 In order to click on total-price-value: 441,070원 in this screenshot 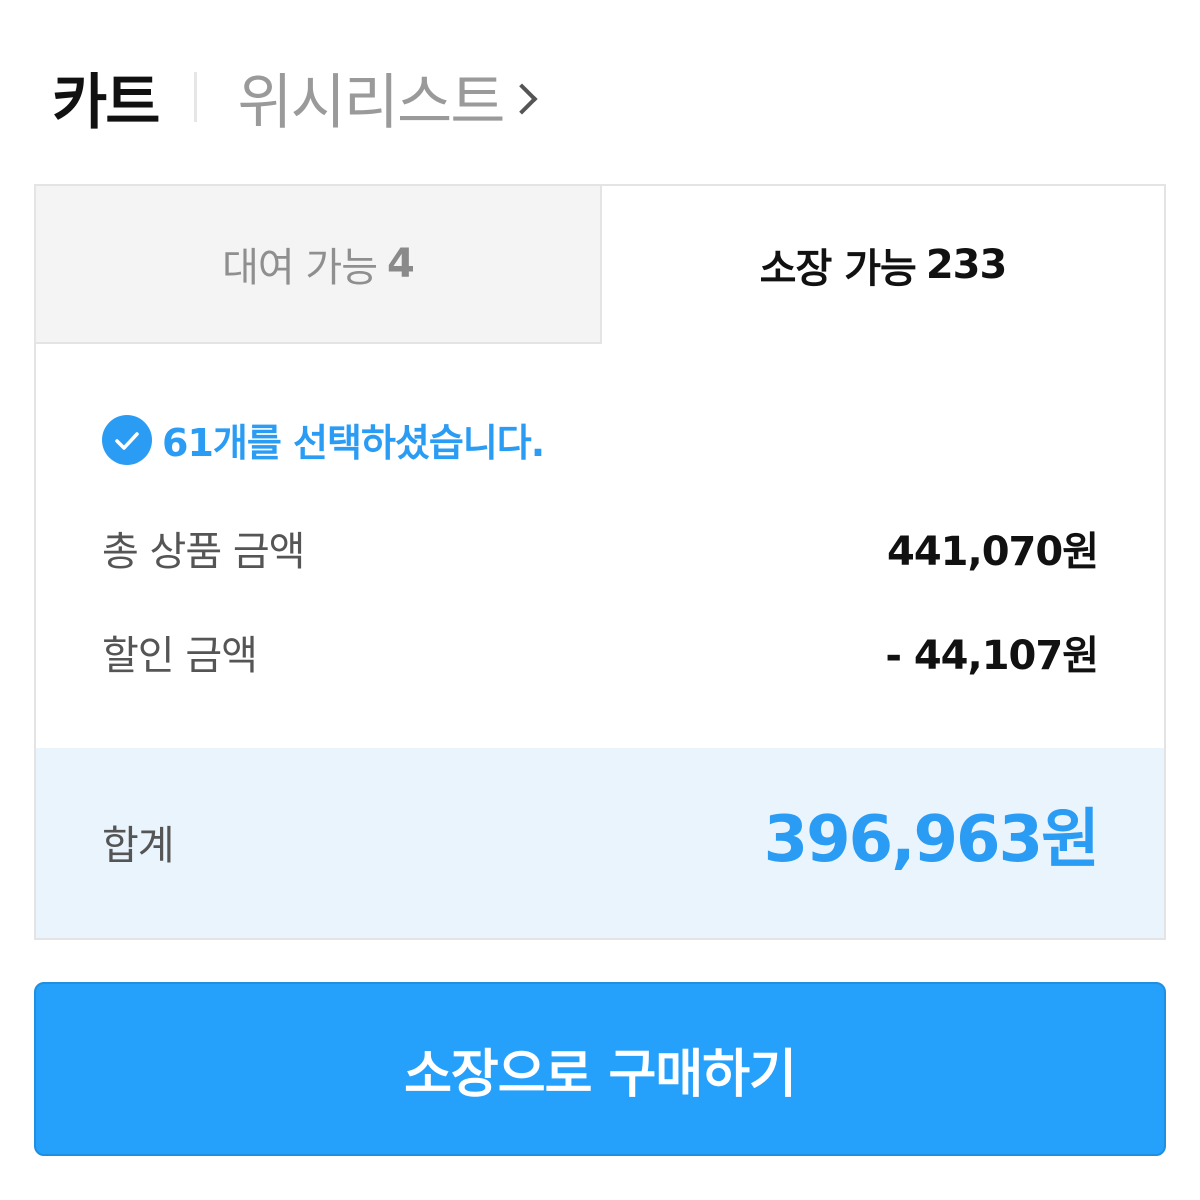, I will do `click(993, 552)`.